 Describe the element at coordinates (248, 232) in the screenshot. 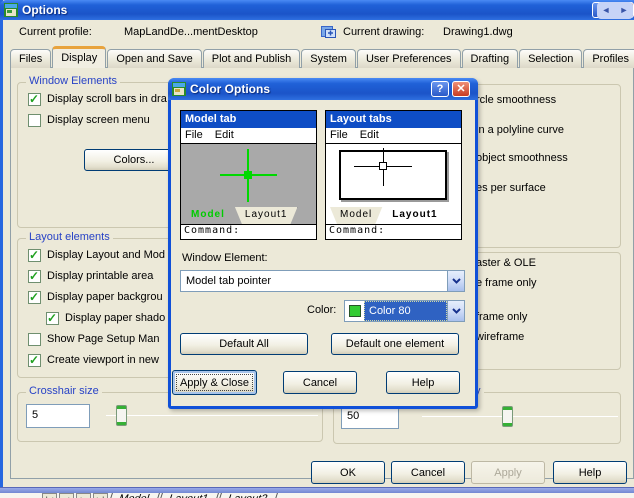

I see `model-pane-command-line: Command:` at that location.